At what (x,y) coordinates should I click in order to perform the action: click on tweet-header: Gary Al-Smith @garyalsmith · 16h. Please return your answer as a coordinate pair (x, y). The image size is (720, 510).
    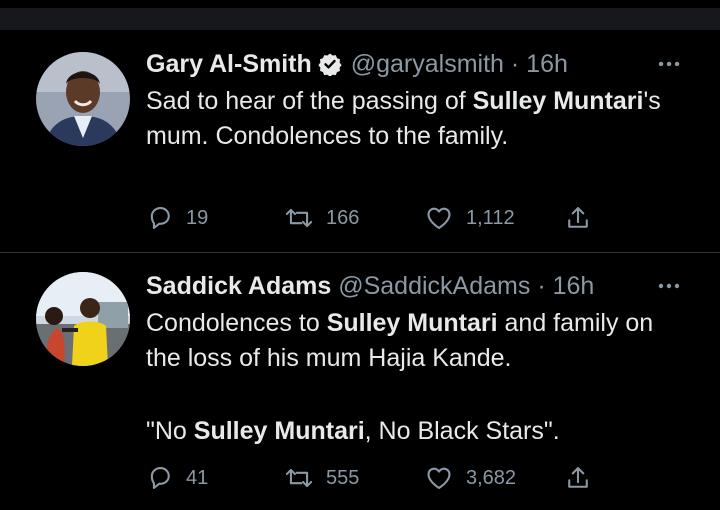
    Looking at the image, I should click on (357, 64).